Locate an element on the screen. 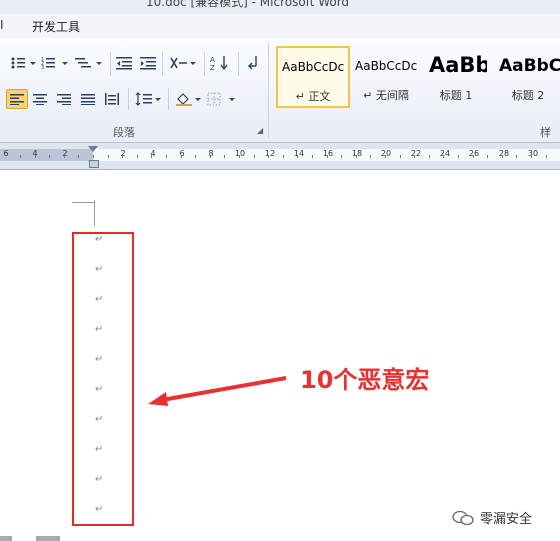 Image resolution: width=560 pixels, height=541 pixels. title-bar: 10.doc [兼容模式] - Microsoft Word is located at coordinates (280, 7).